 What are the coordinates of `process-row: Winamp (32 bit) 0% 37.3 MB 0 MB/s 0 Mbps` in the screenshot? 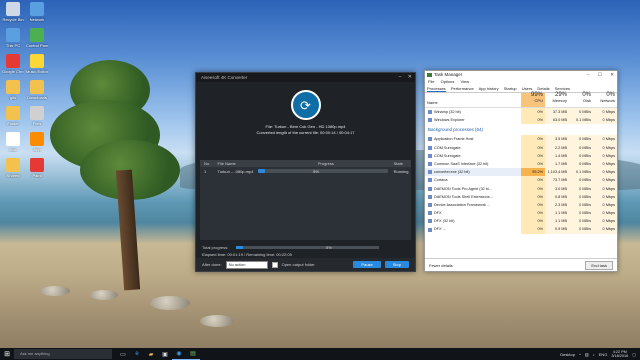 It's located at (521, 112).